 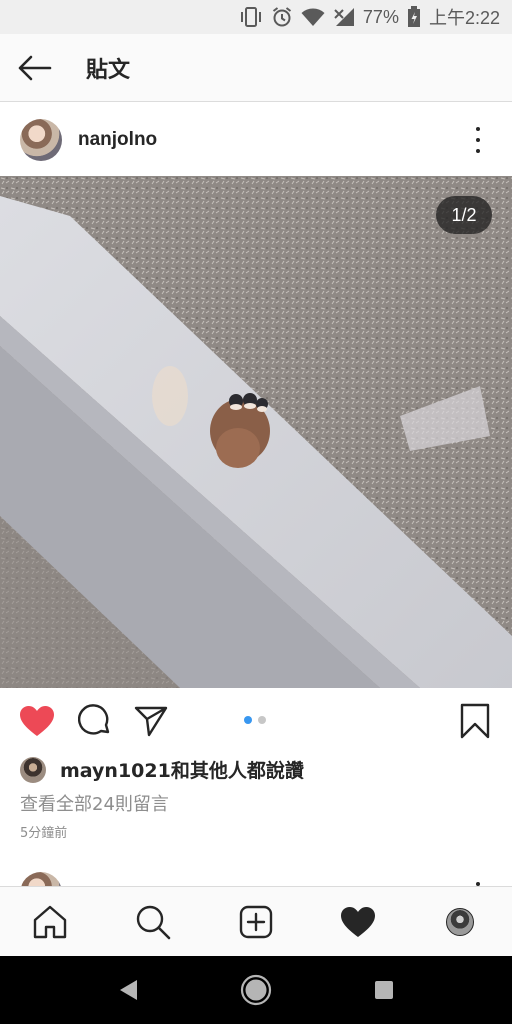 What do you see at coordinates (380, 16) in the screenshot?
I see `battery-percent: 77%` at bounding box center [380, 16].